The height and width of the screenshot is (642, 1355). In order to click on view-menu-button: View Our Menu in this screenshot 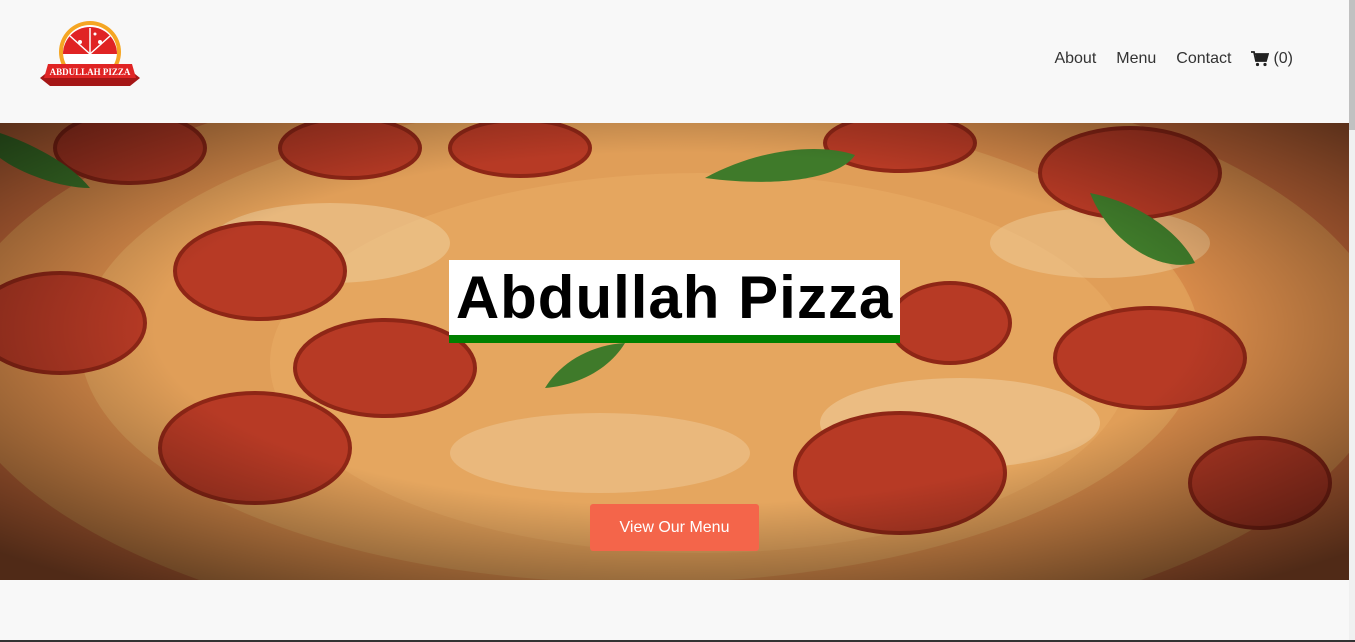, I will do `click(674, 527)`.